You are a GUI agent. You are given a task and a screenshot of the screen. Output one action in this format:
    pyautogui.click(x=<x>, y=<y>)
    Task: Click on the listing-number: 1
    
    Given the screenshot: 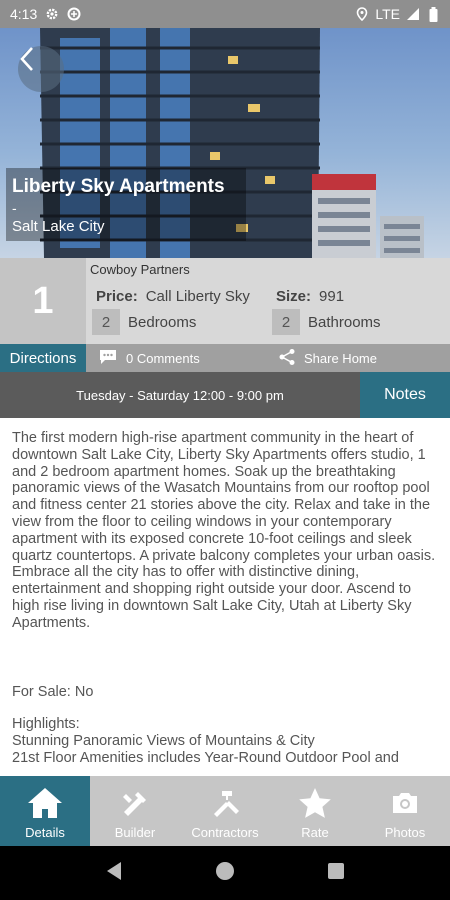 What is the action you would take?
    pyautogui.click(x=43, y=301)
    